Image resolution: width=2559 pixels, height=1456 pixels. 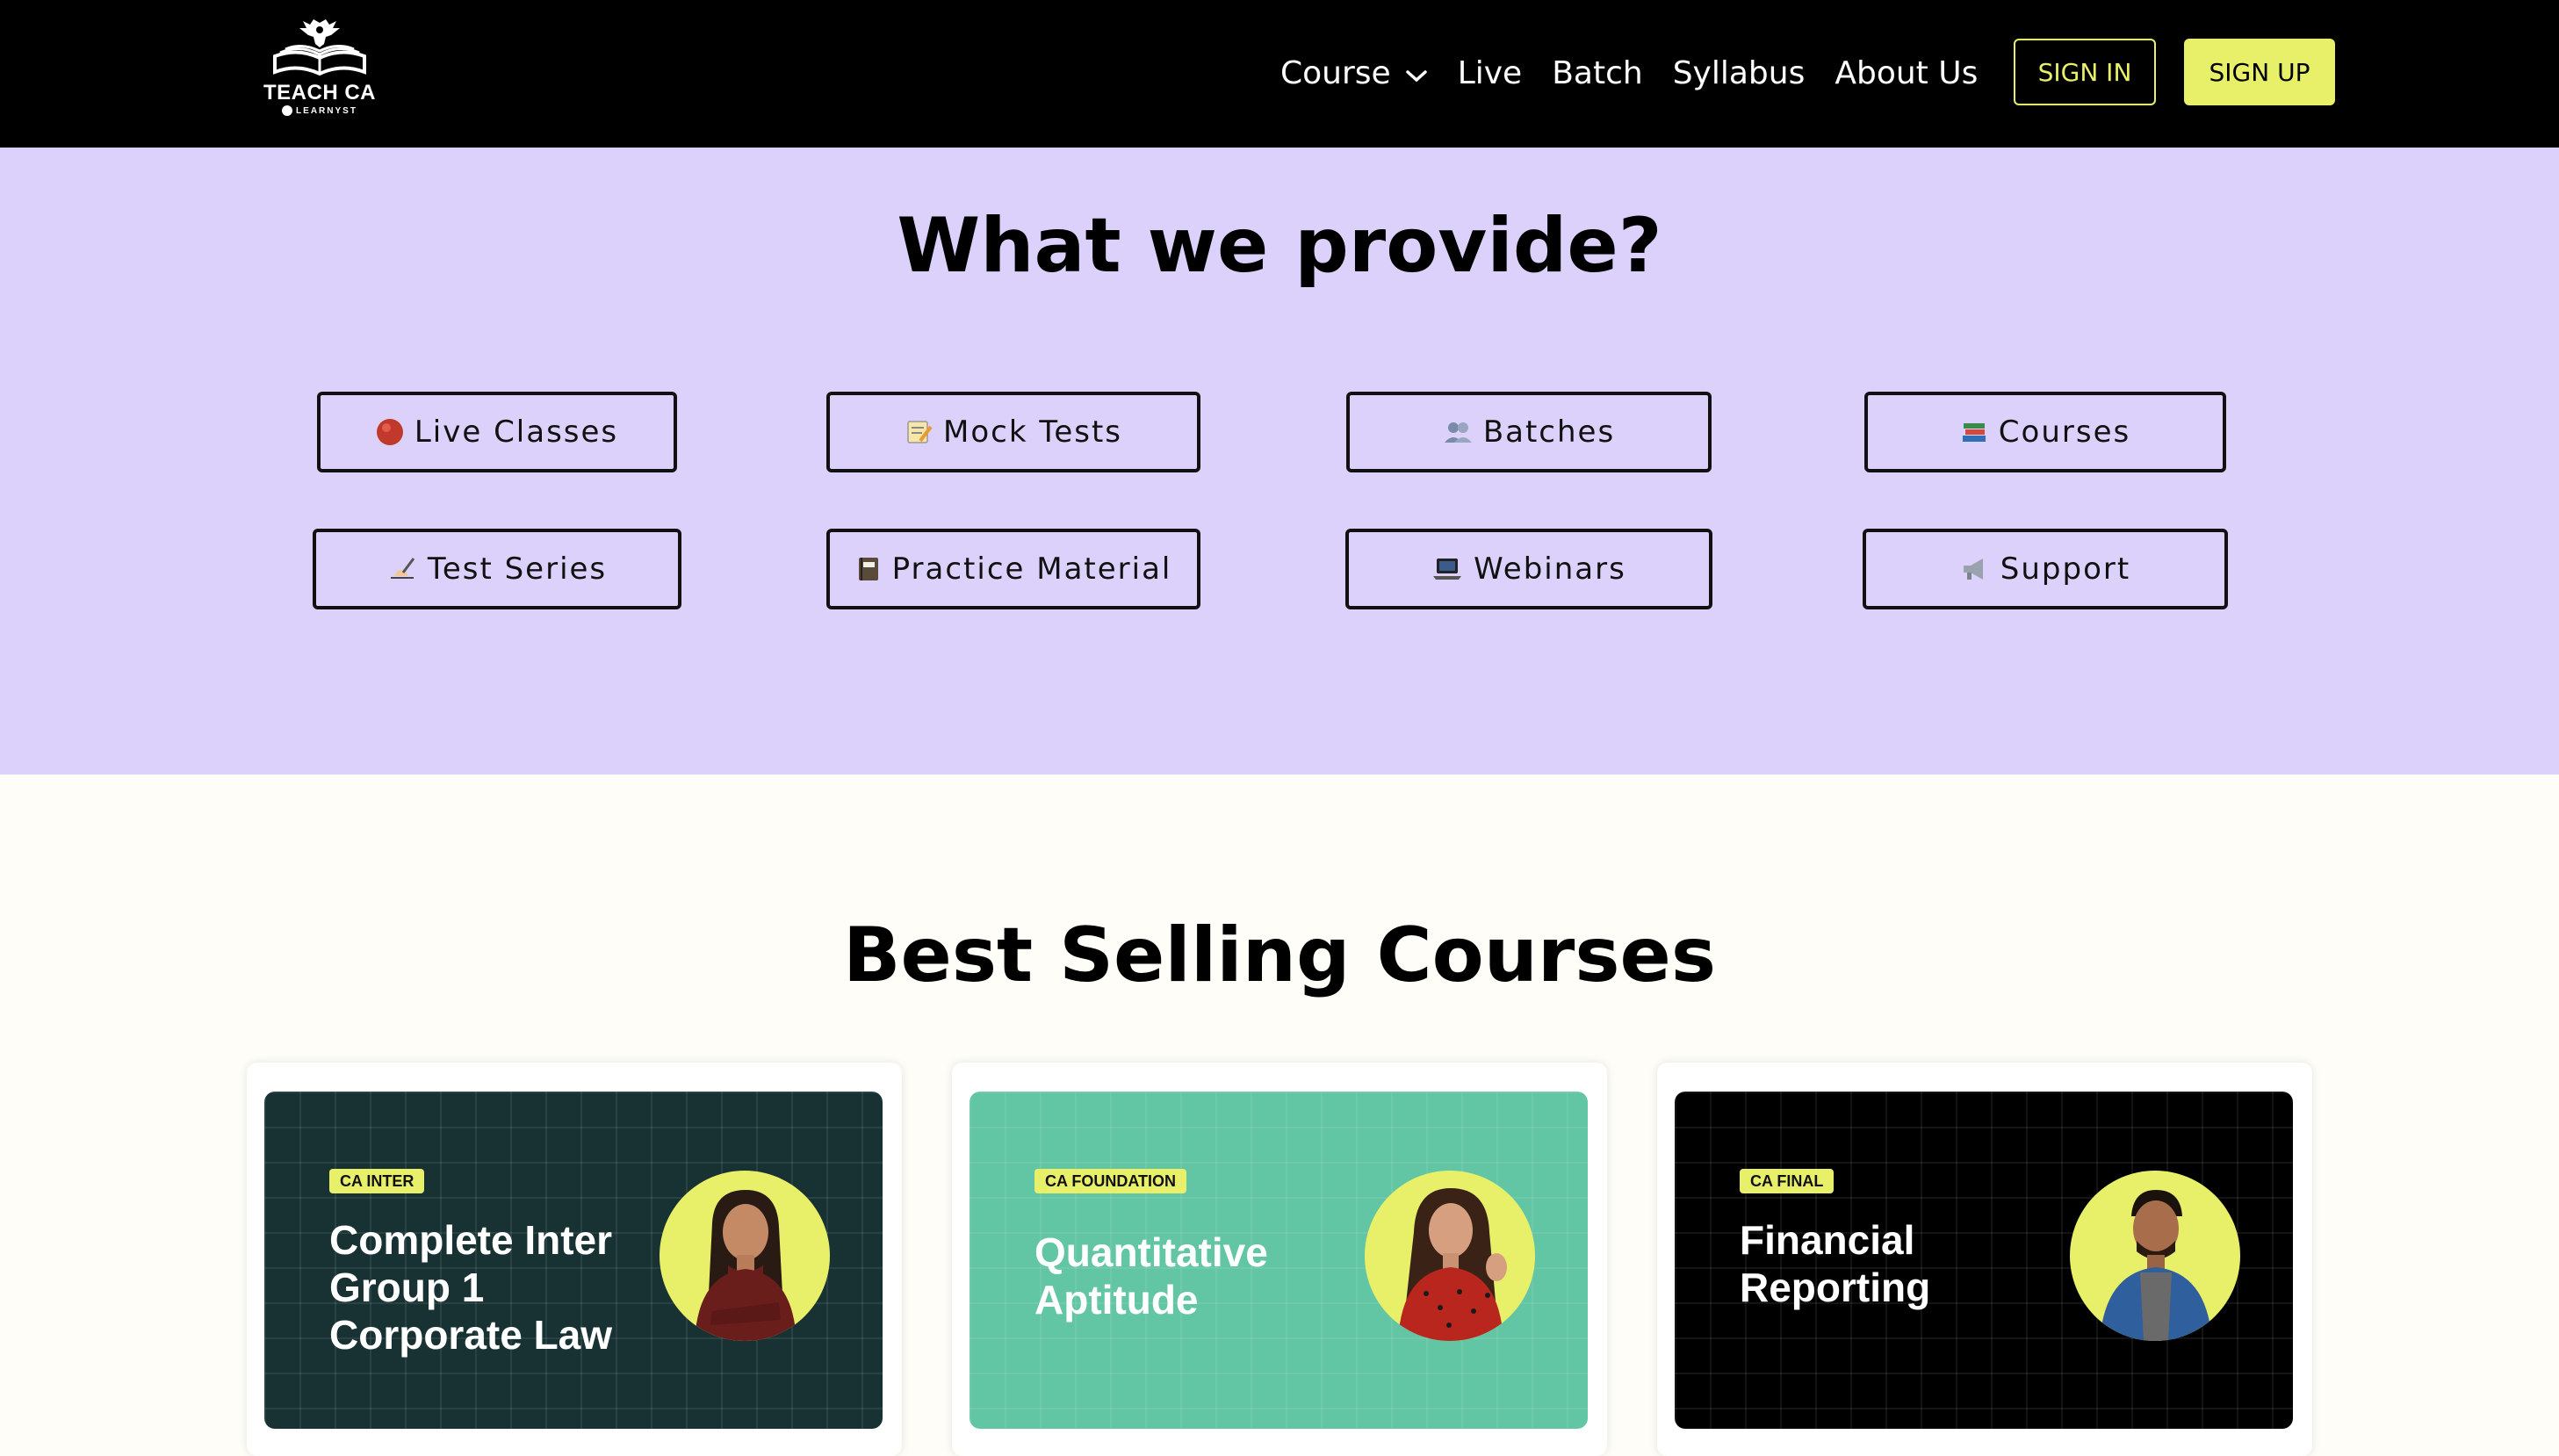 I want to click on logo-title: TEACH CA, so click(x=319, y=93).